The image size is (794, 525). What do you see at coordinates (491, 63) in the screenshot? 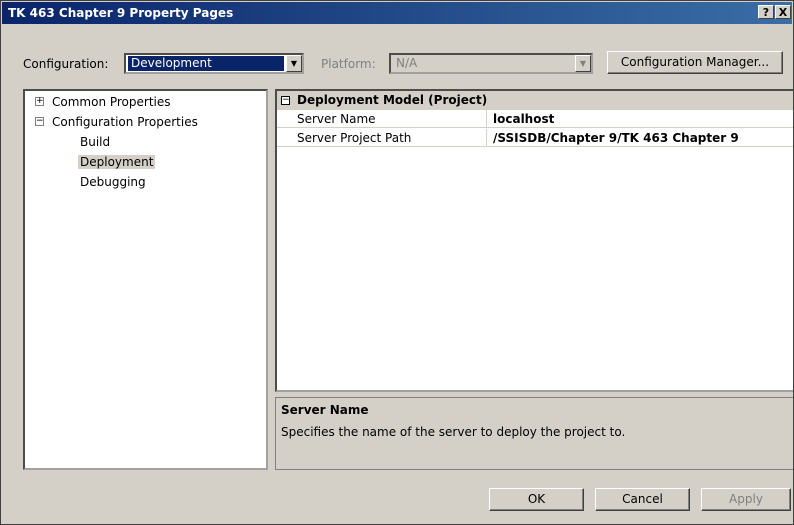
I see `platform-dropdown: N/A ▼` at bounding box center [491, 63].